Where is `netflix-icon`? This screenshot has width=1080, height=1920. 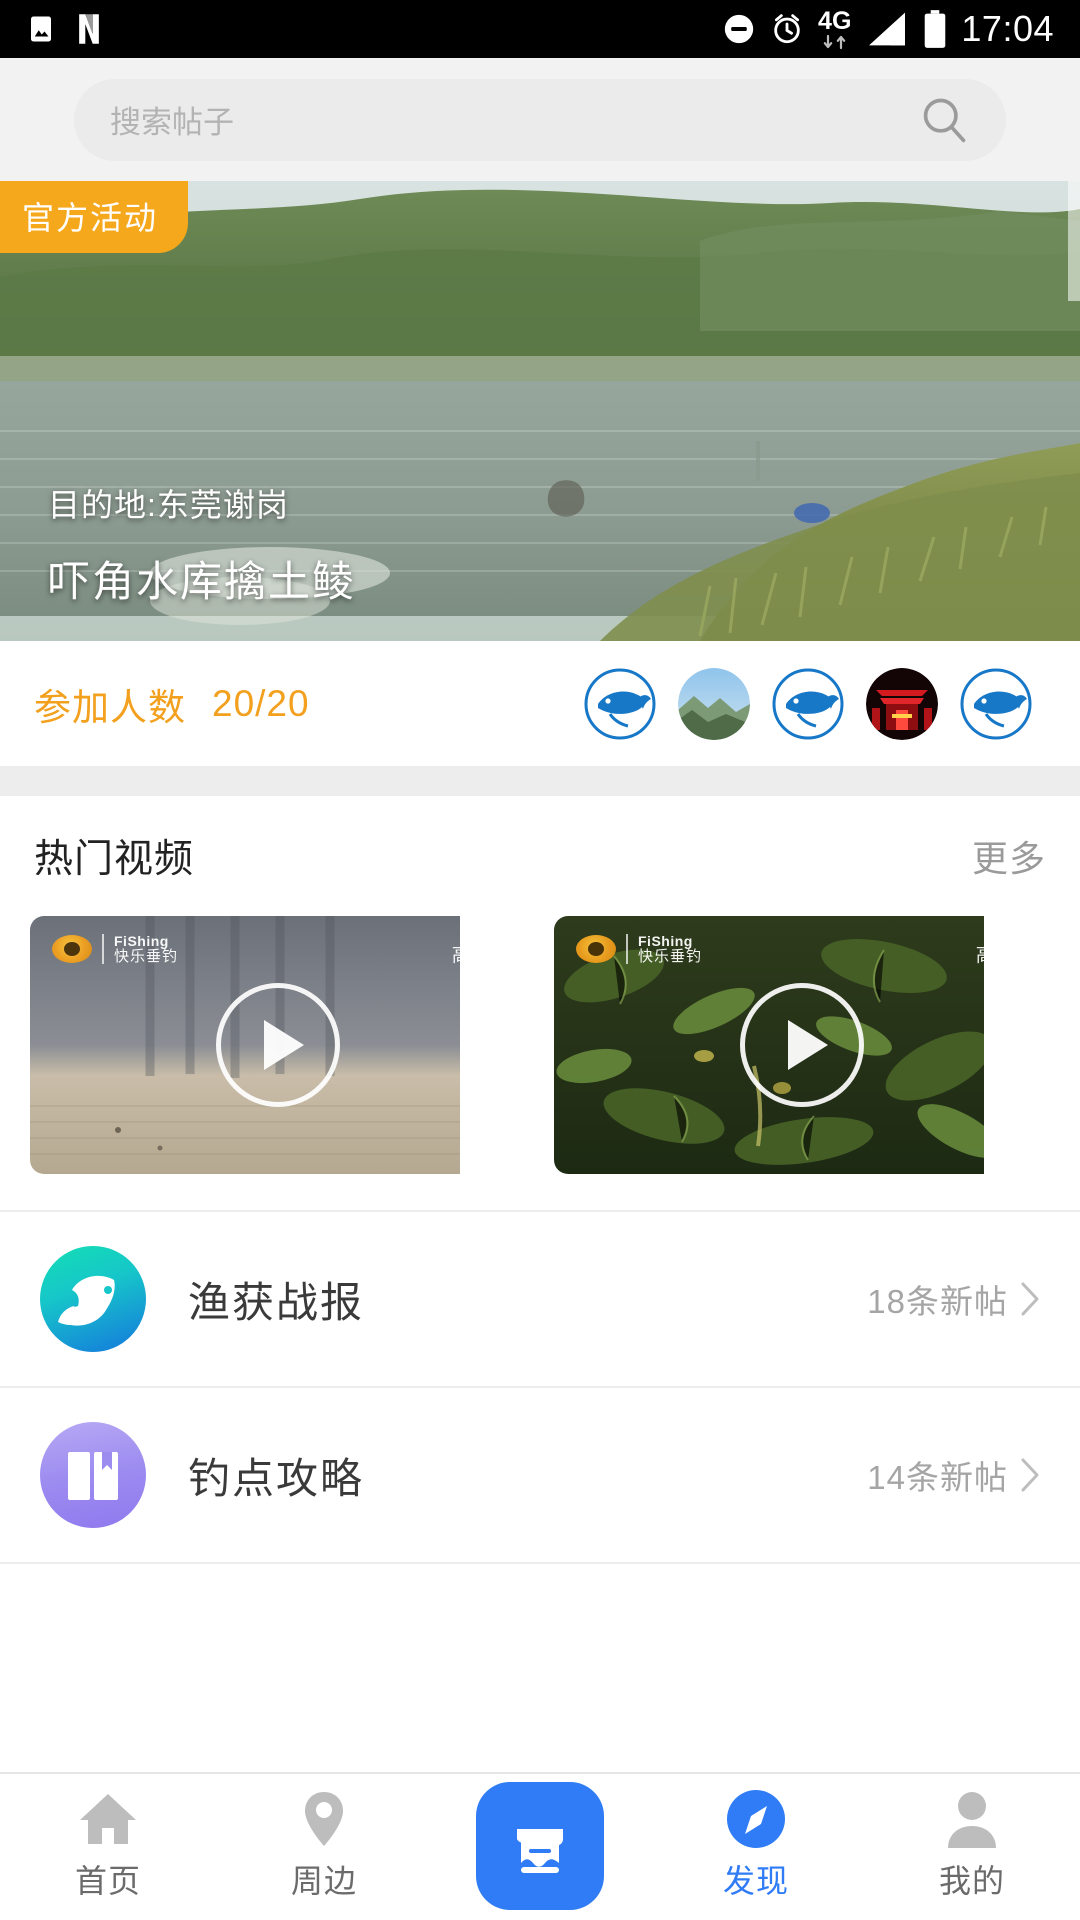
netflix-icon is located at coordinates (89, 29).